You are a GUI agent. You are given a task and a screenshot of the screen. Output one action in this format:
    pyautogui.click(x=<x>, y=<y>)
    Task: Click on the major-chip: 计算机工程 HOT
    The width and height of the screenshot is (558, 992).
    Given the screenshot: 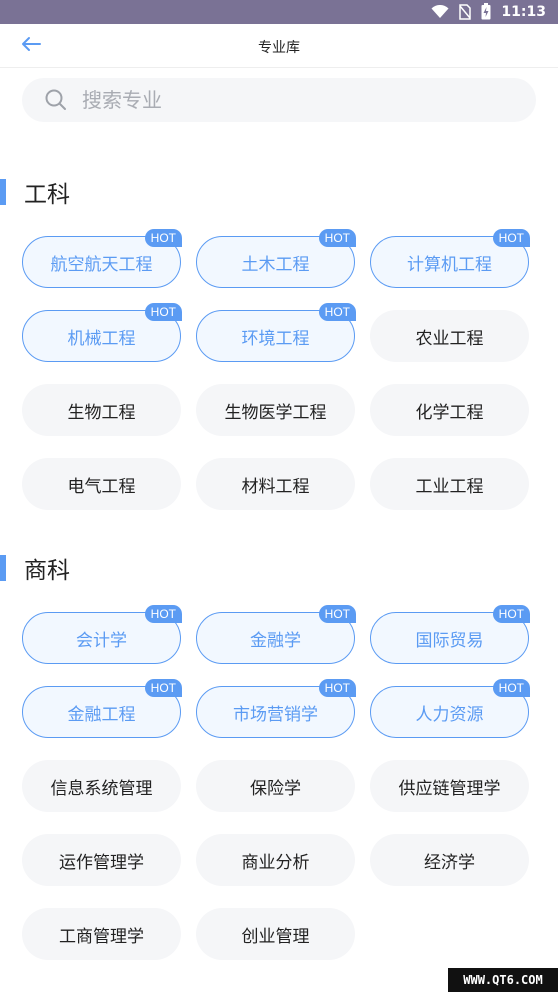 What is the action you would take?
    pyautogui.click(x=450, y=258)
    